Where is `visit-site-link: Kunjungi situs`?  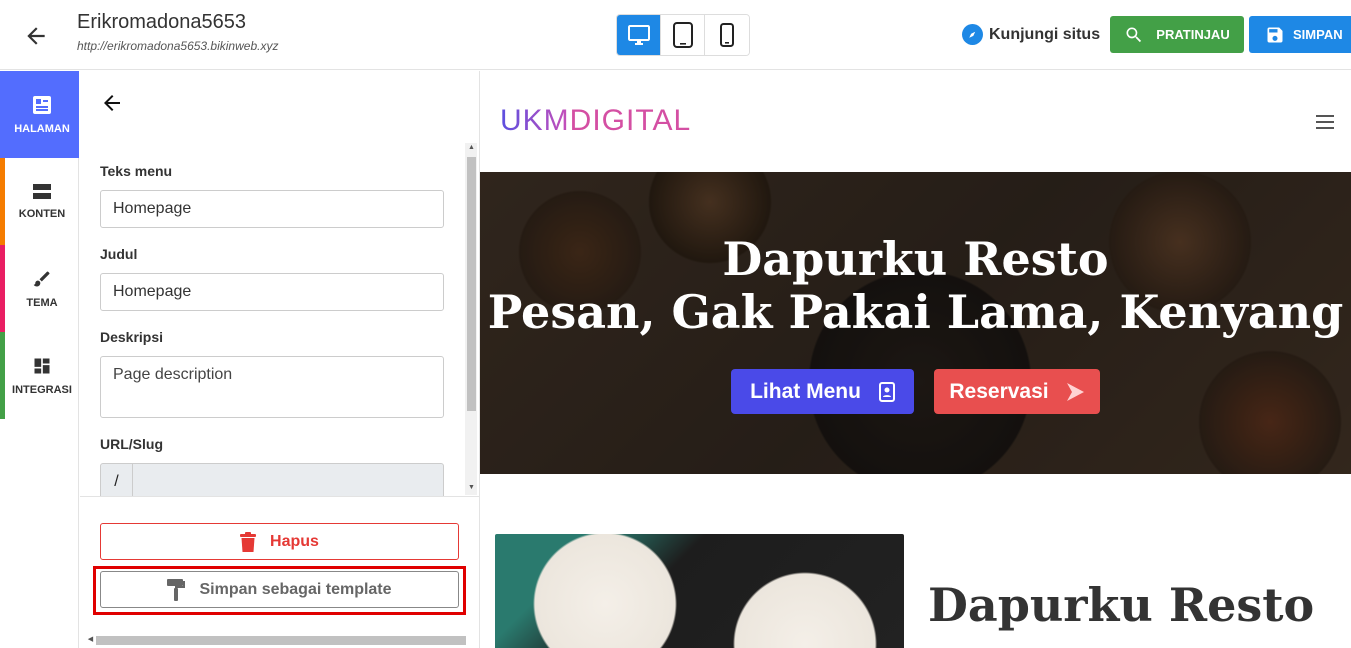
visit-site-link: Kunjungi situs is located at coordinates (1031, 34).